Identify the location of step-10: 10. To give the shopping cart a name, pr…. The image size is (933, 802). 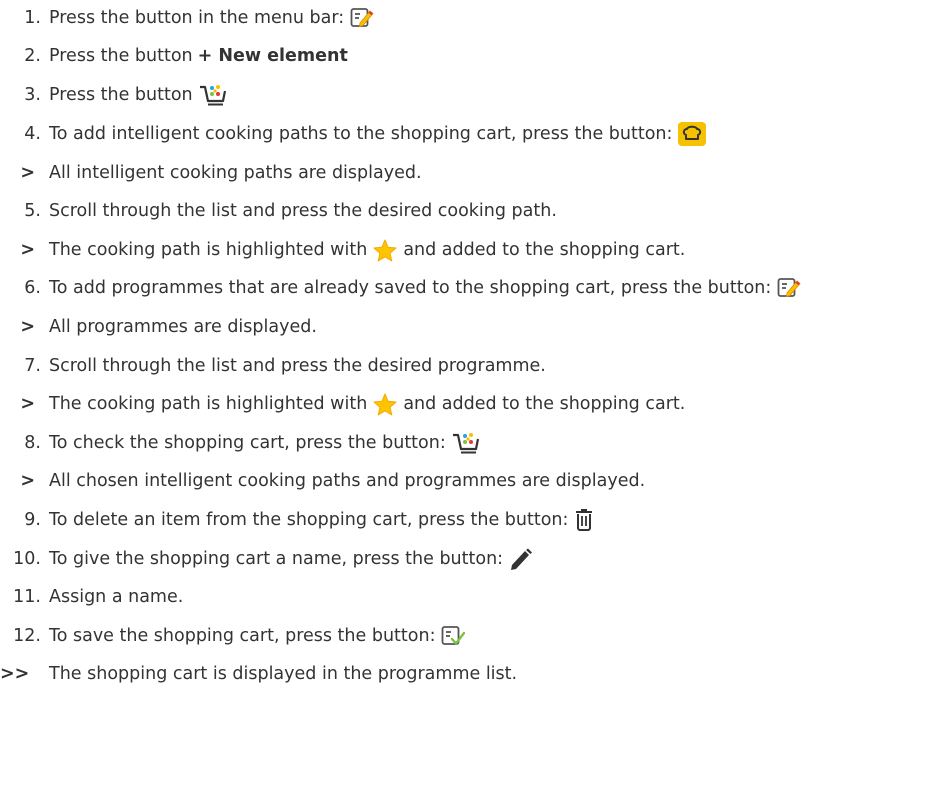
(266, 559).